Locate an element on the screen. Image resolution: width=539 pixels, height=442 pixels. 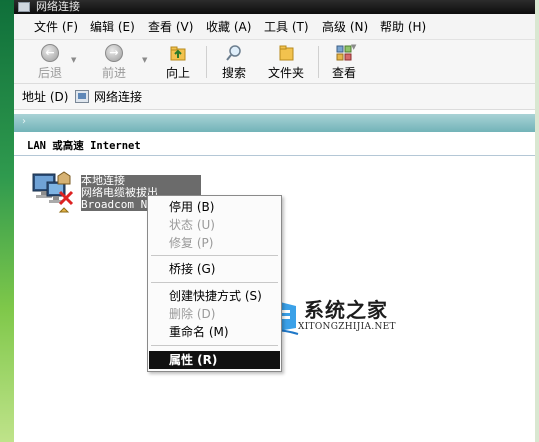
toolbar: ← 后退 ▼ → 前进 ▼ 向上 搜索 文件夹 查看 ▼ is located at coordinates (274, 62).